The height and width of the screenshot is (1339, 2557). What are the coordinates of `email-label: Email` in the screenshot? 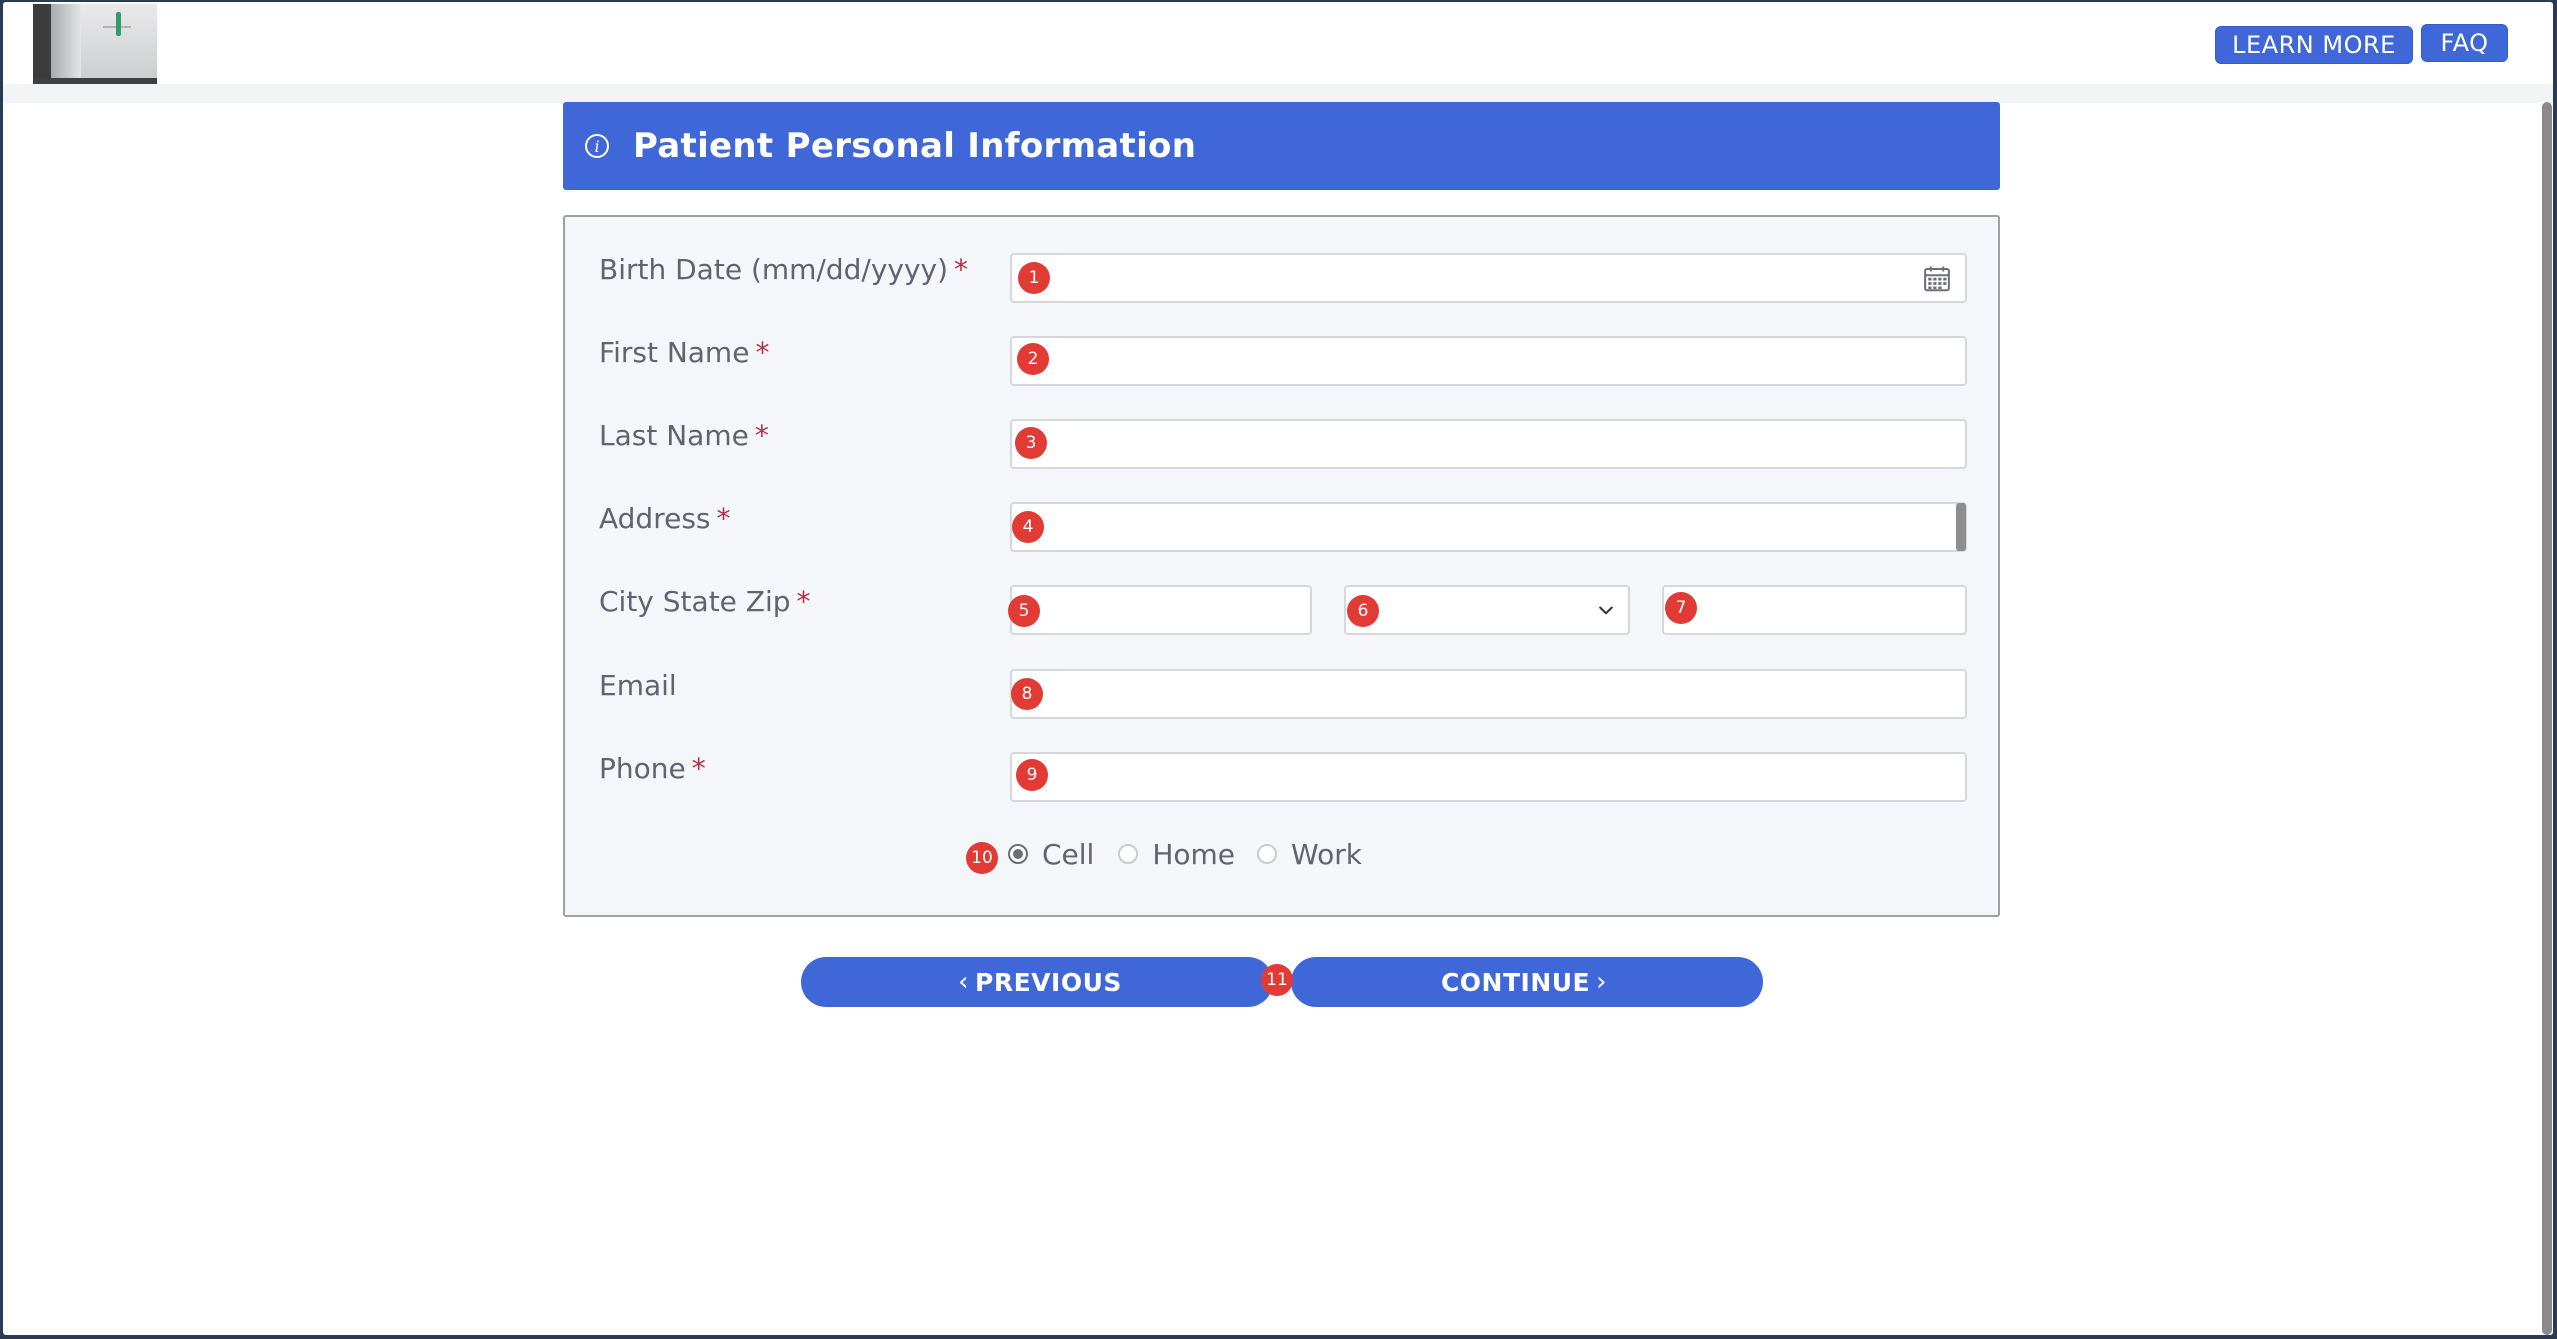 It's located at (638, 685).